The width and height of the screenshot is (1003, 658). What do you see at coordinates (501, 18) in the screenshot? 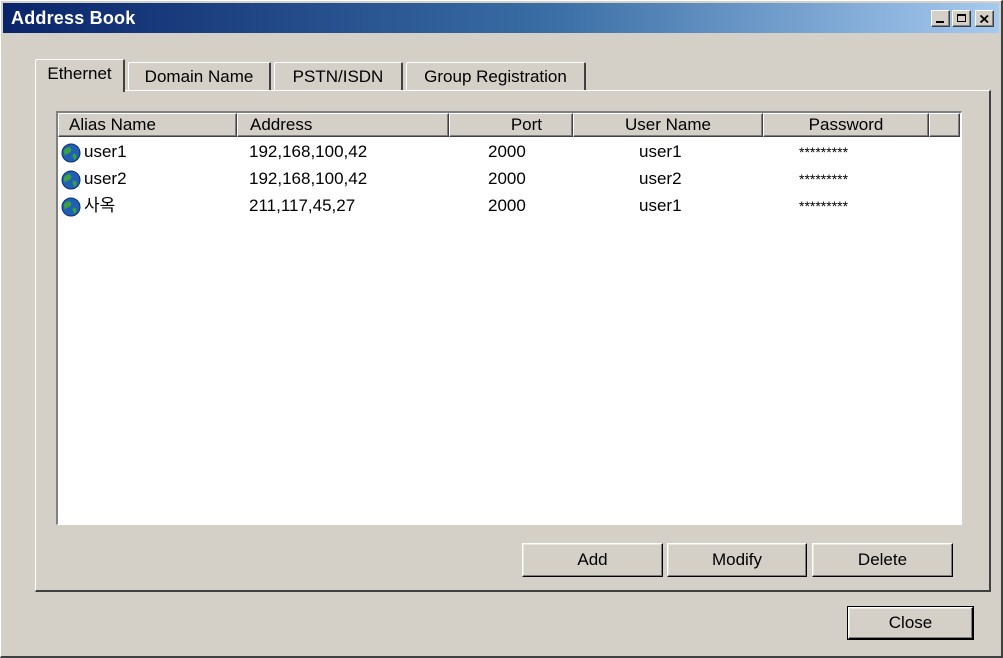
I see `title-bar: Address Book` at bounding box center [501, 18].